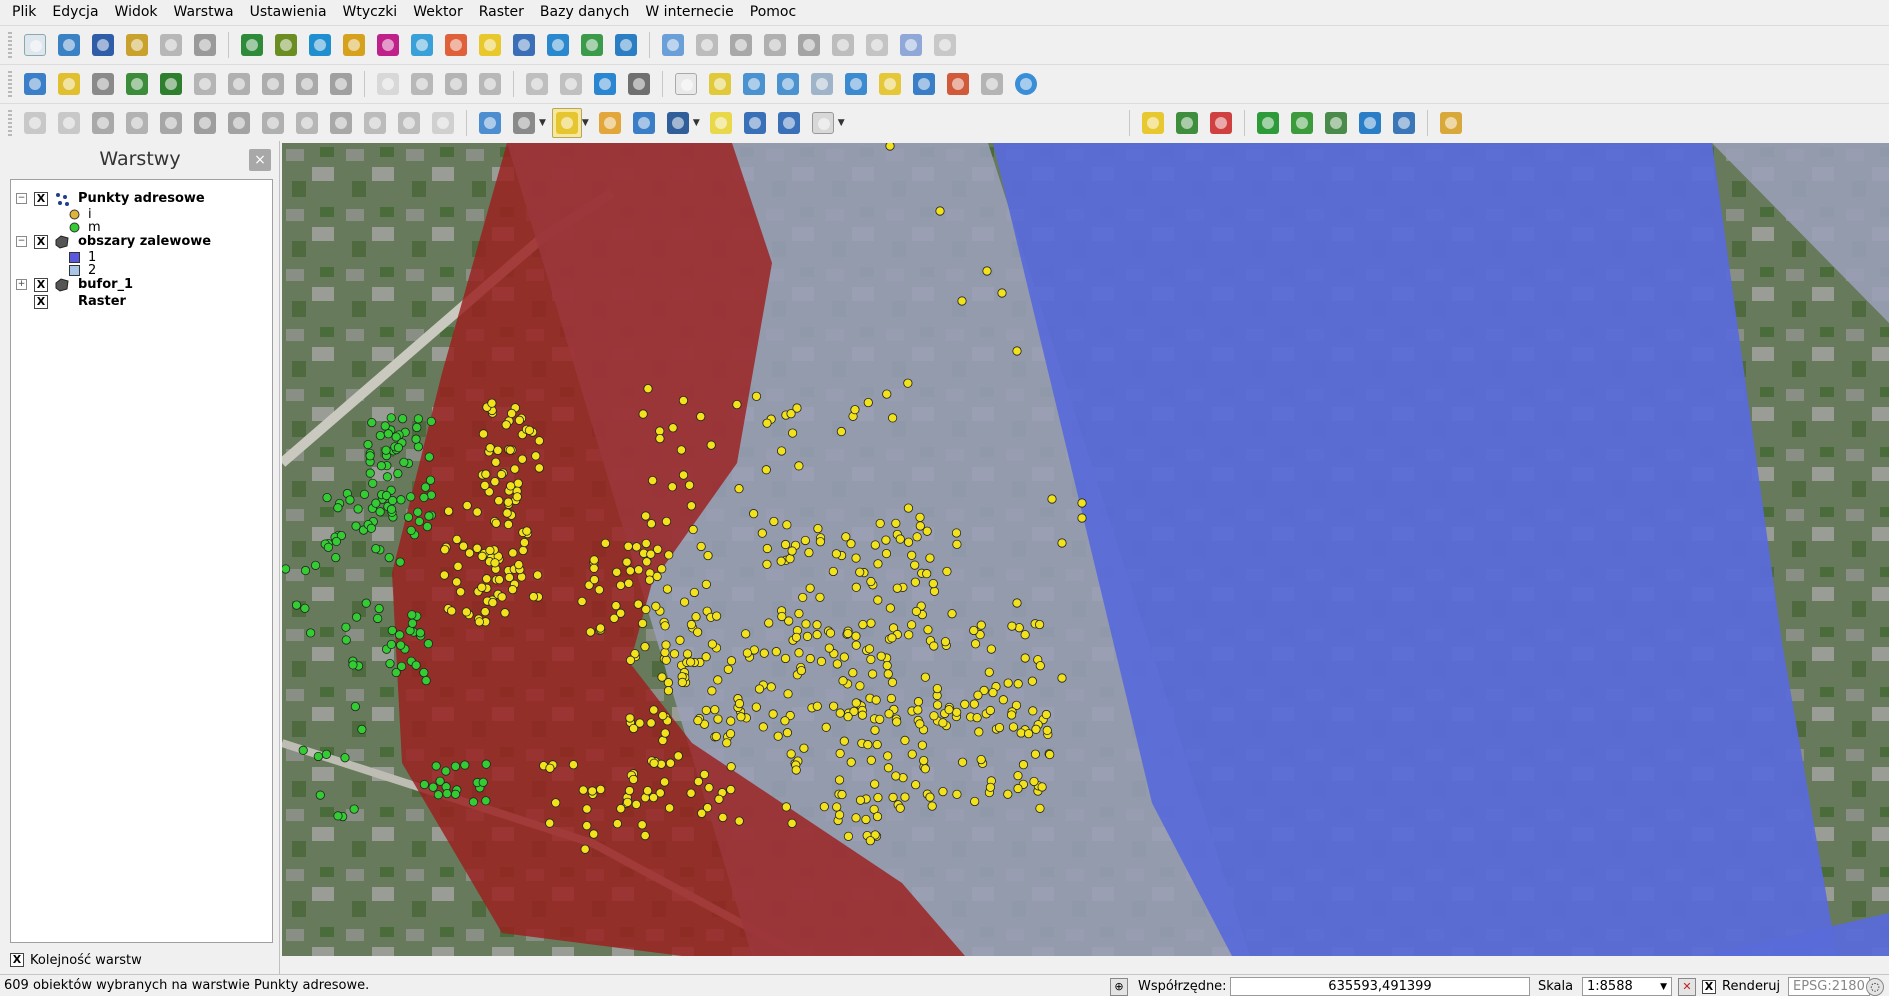 The image size is (1889, 996). What do you see at coordinates (273, 123) in the screenshot?
I see `merge-features-button` at bounding box center [273, 123].